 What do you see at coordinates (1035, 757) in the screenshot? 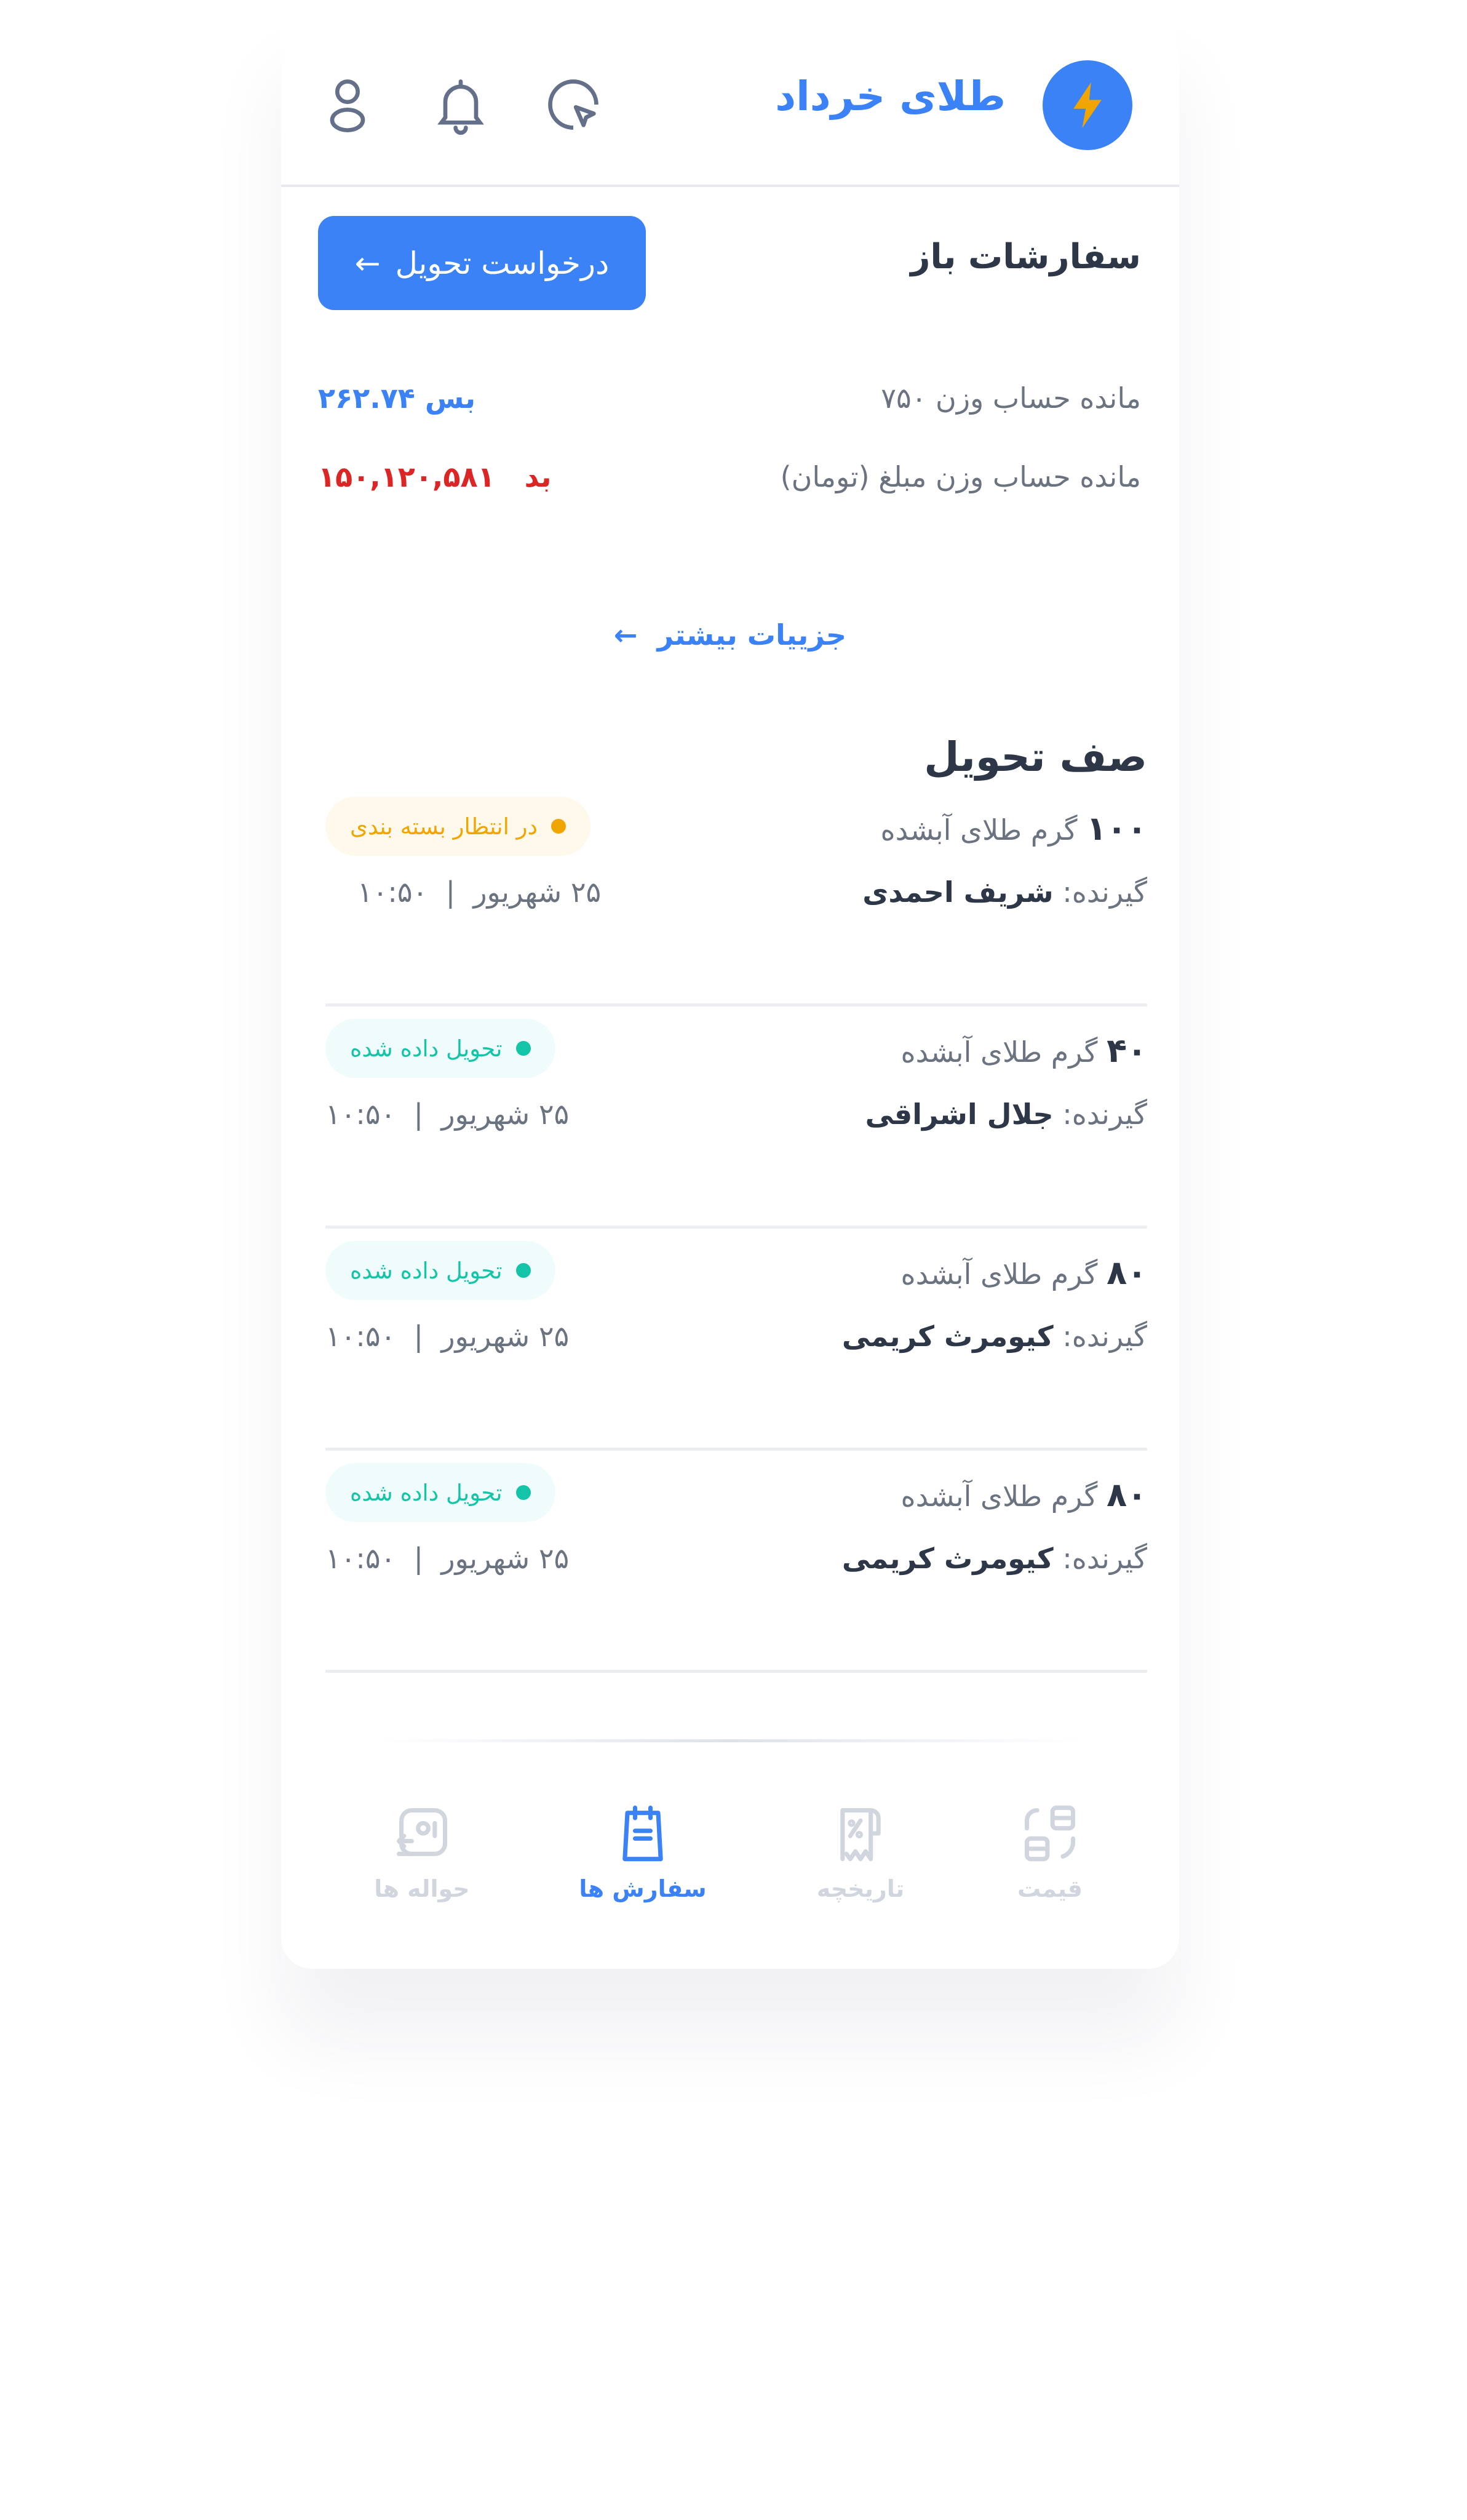
I see `queue-title: صف تحویل` at bounding box center [1035, 757].